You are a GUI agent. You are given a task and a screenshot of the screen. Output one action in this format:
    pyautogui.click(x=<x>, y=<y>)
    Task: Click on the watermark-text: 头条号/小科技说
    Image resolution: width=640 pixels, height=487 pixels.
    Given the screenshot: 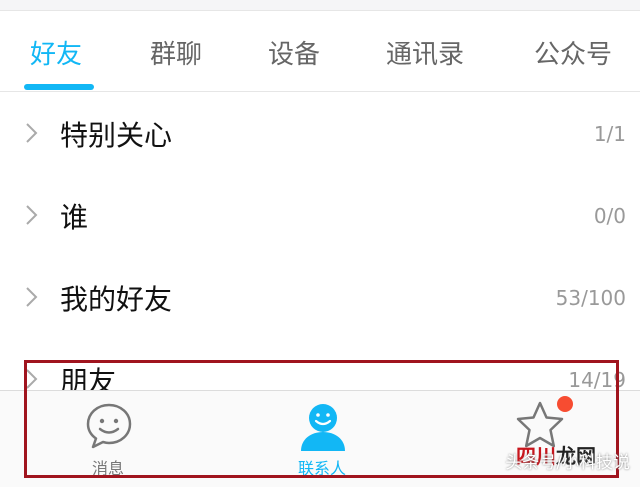 What is the action you would take?
    pyautogui.click(x=567, y=463)
    